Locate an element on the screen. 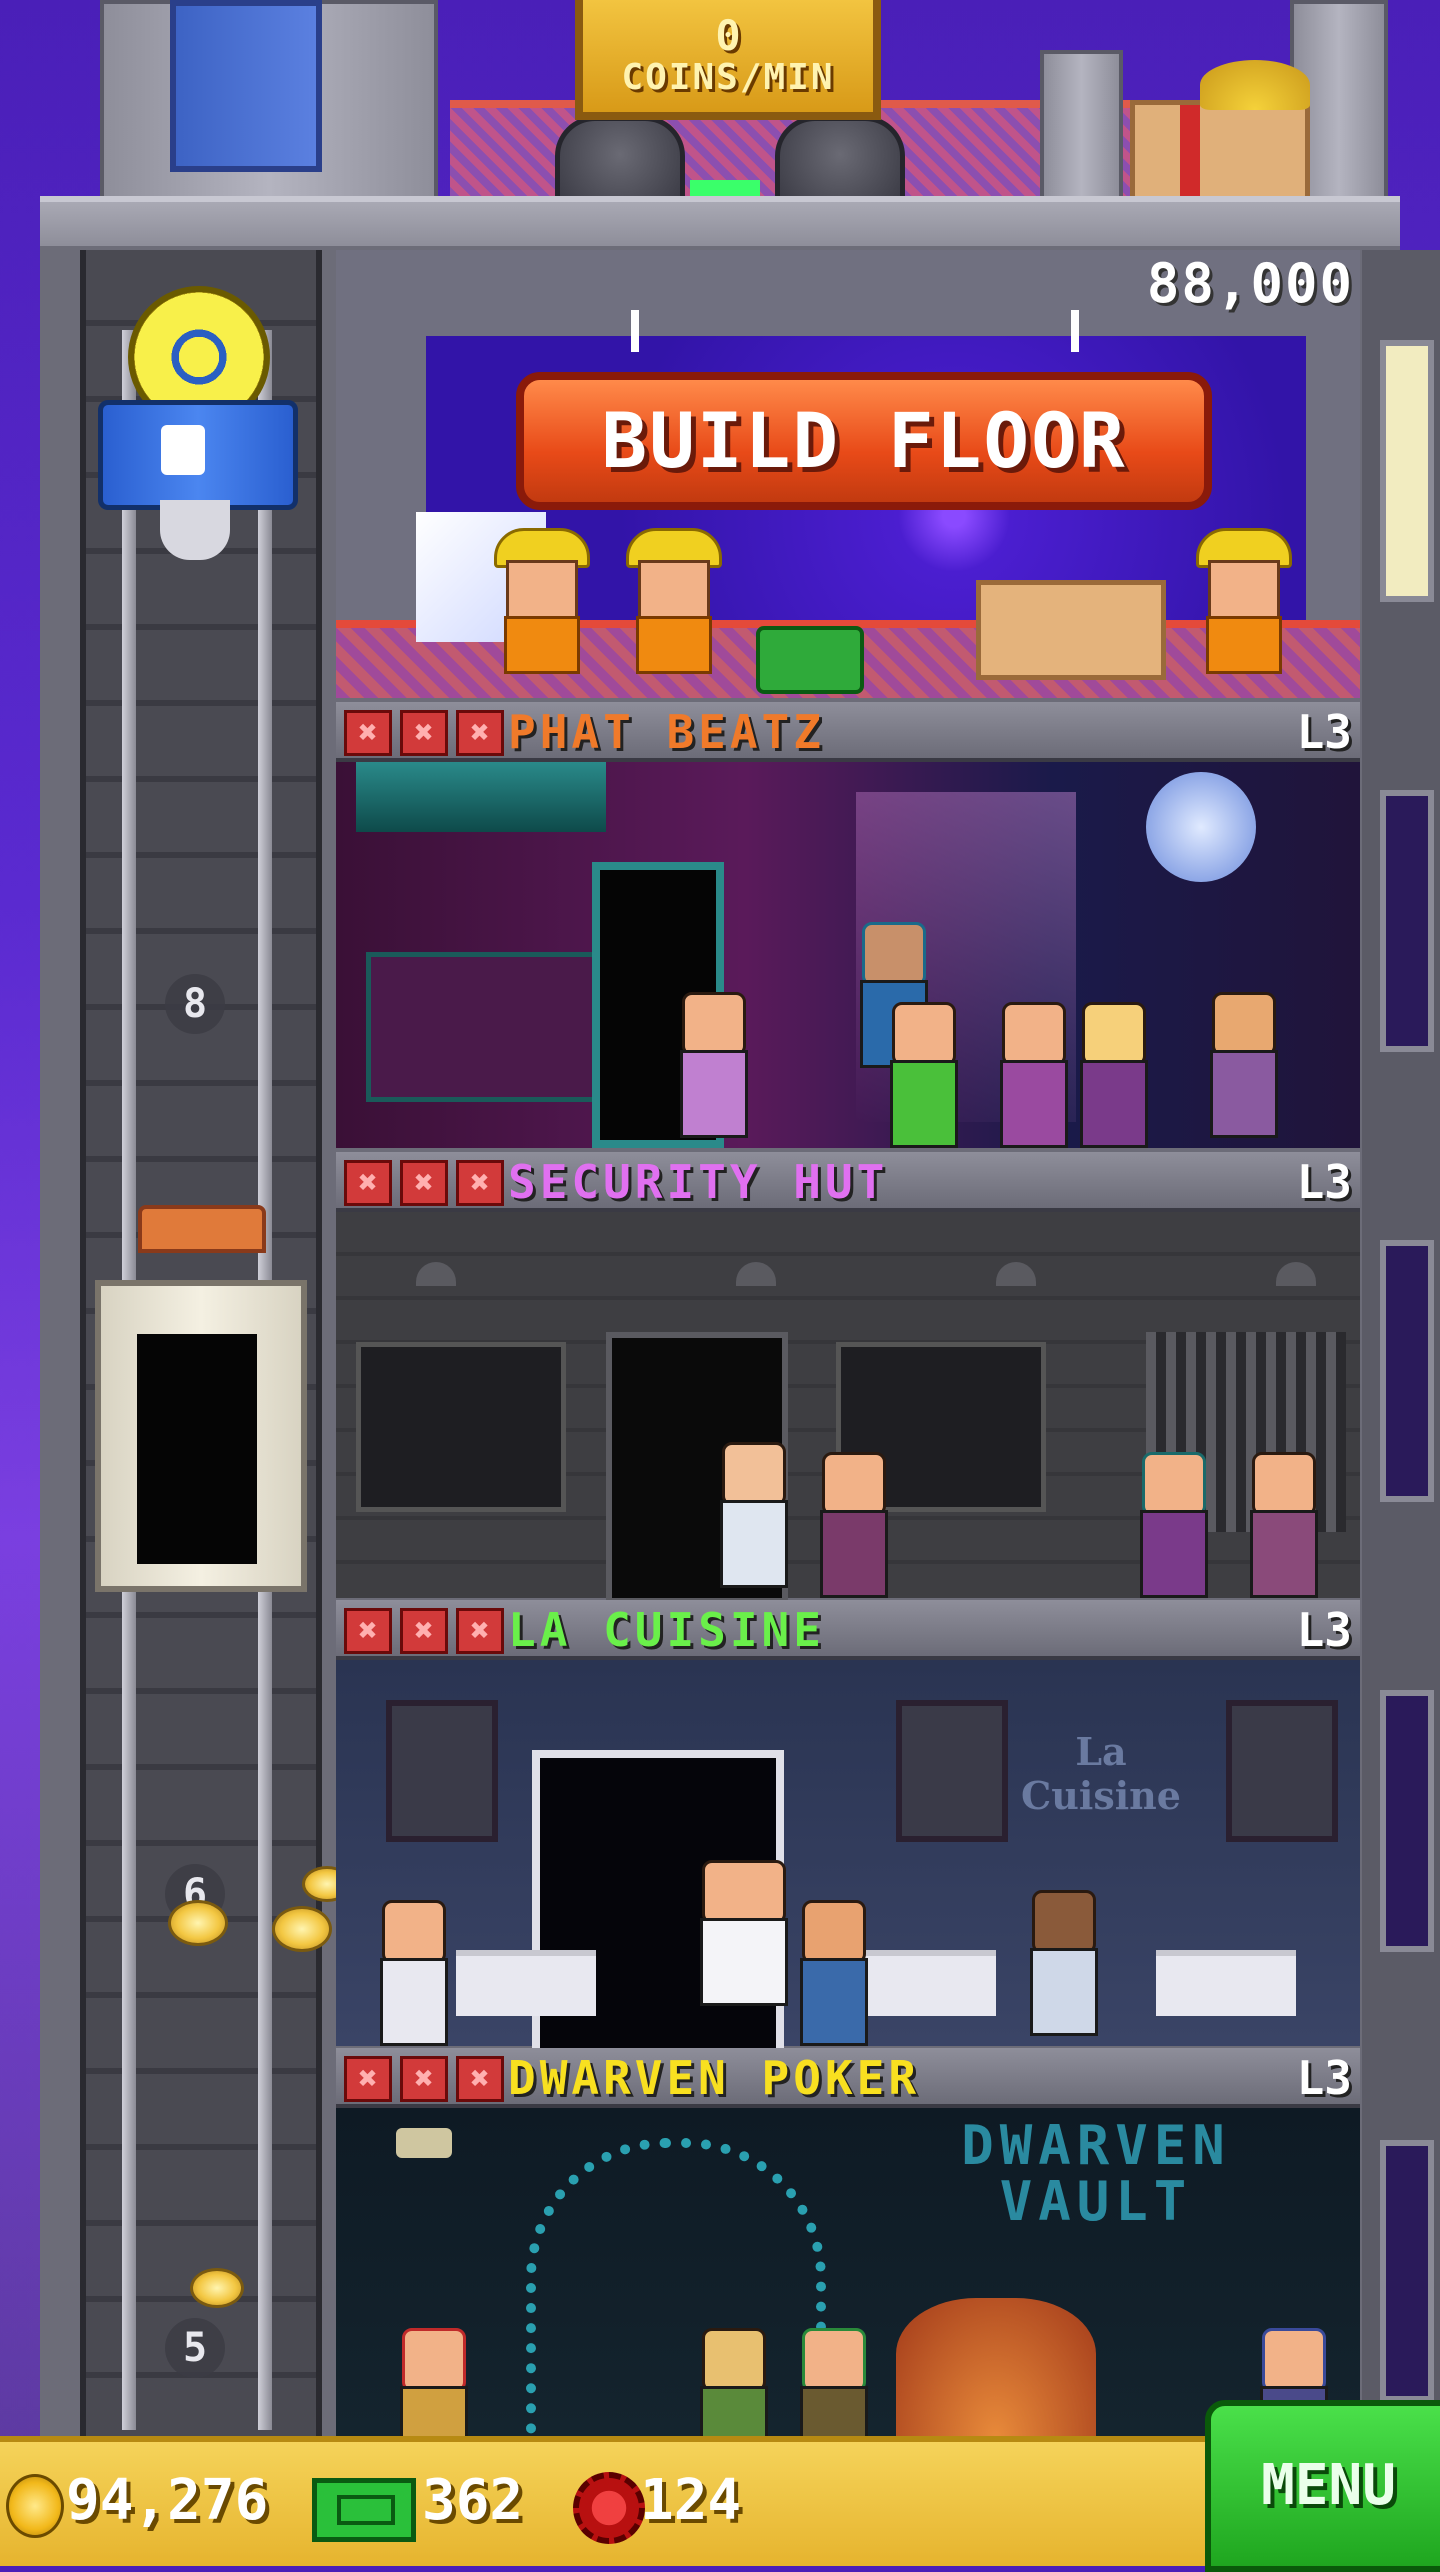 This screenshot has width=1440, height=2572. elevator-car is located at coordinates (201, 1436).